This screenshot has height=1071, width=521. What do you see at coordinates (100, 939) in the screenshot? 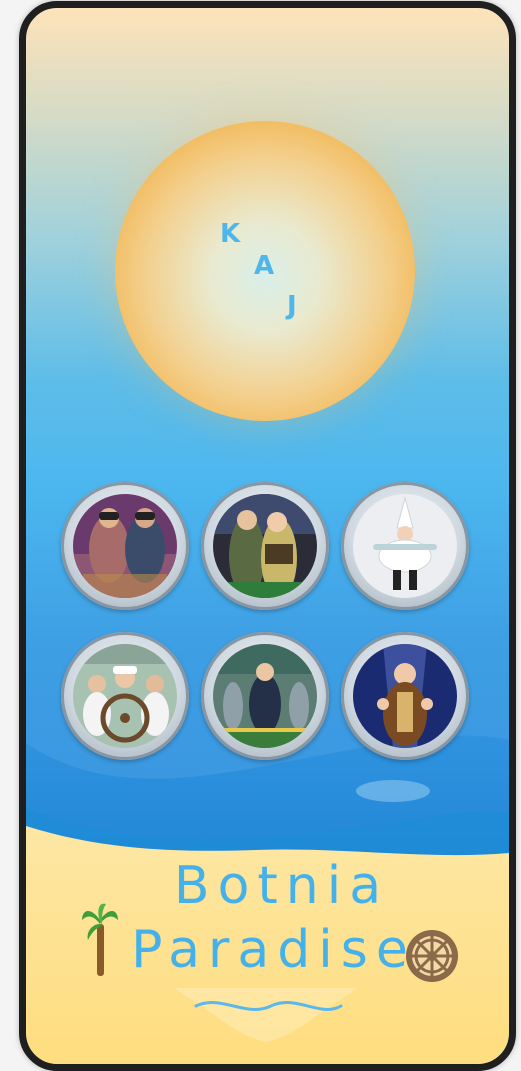
I see `palm-tree-icon` at bounding box center [100, 939].